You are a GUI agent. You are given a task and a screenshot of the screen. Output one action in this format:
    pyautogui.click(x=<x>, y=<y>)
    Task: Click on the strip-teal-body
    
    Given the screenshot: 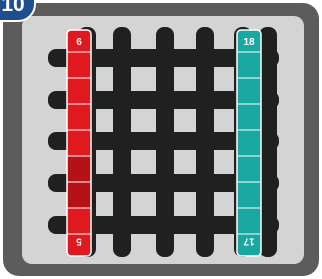 What is the action you would take?
    pyautogui.click(x=249, y=143)
    